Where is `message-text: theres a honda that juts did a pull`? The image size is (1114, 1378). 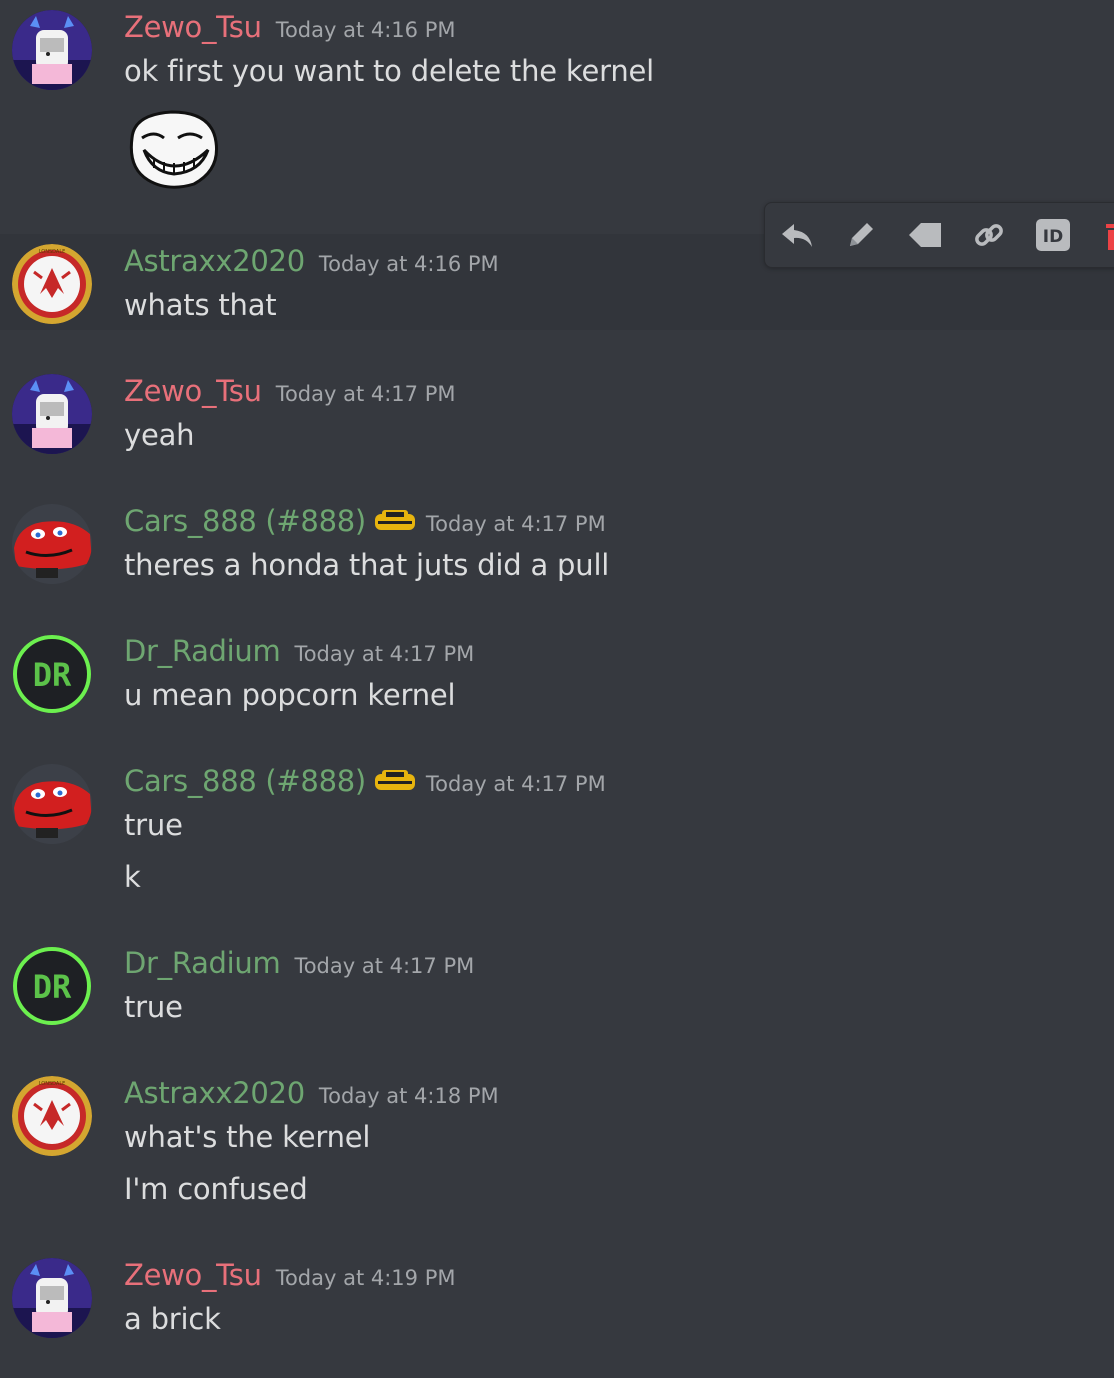
message-text: theres a honda that juts did a pull is located at coordinates (367, 565).